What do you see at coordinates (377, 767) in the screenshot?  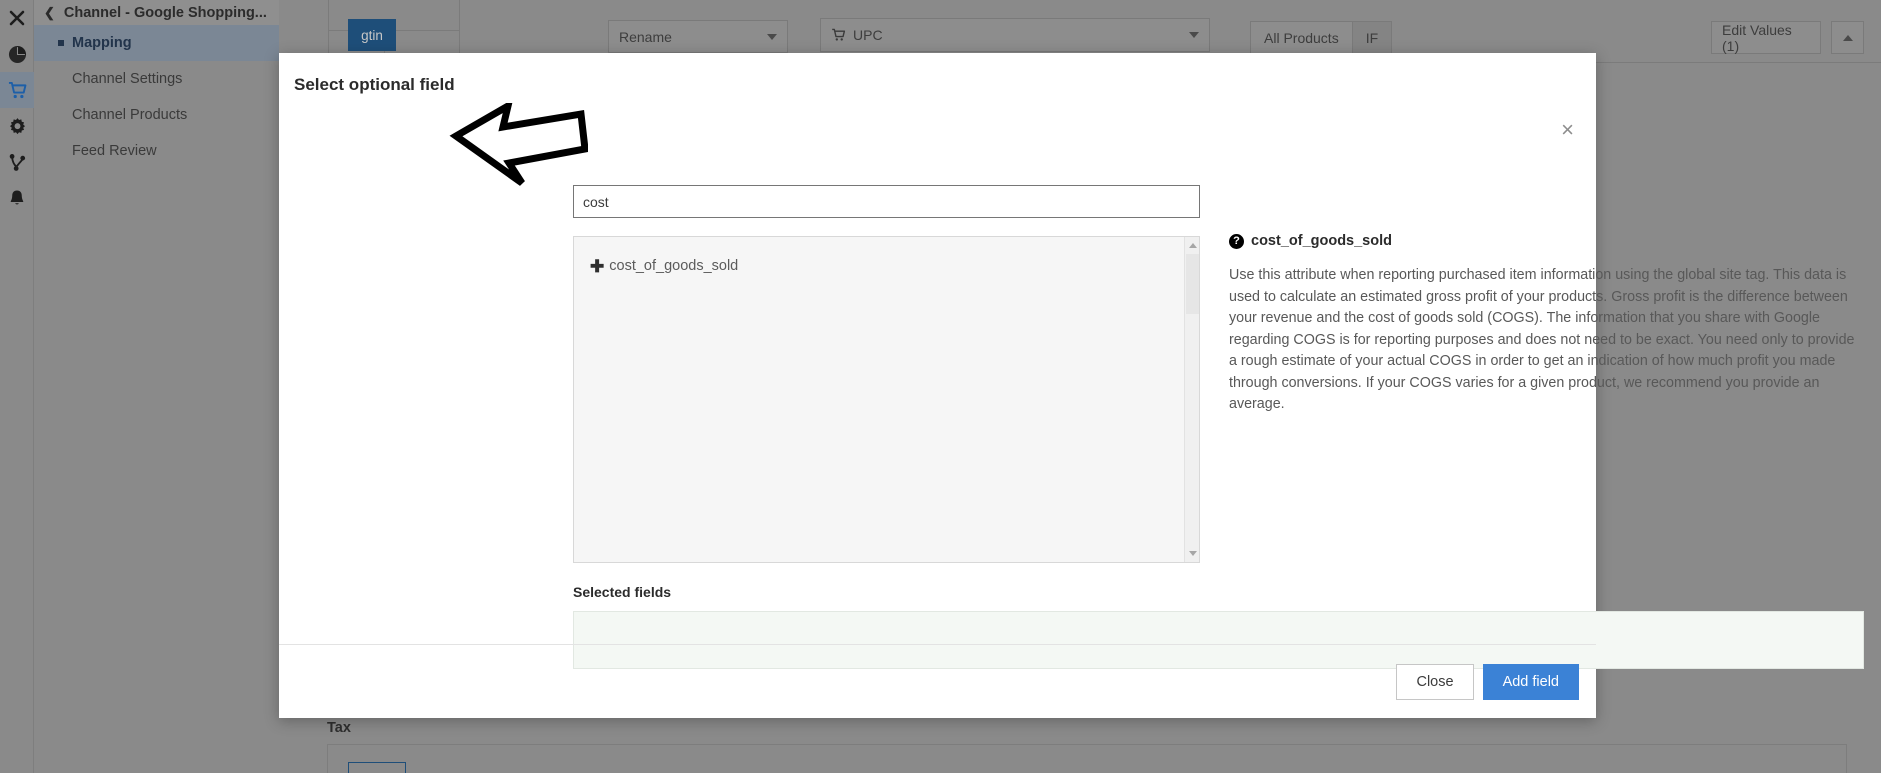 I see `tax-field-chip` at bounding box center [377, 767].